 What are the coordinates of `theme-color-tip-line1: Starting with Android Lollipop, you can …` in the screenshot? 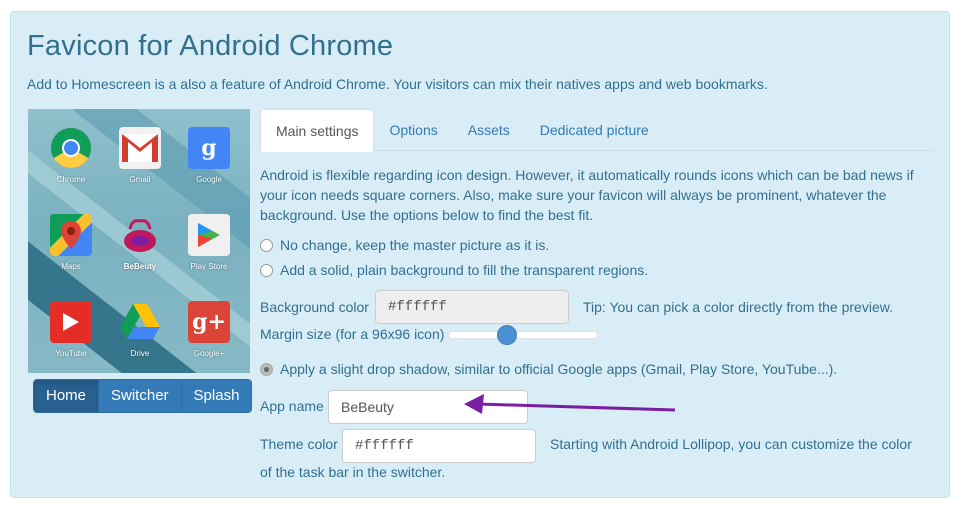 It's located at (731, 444).